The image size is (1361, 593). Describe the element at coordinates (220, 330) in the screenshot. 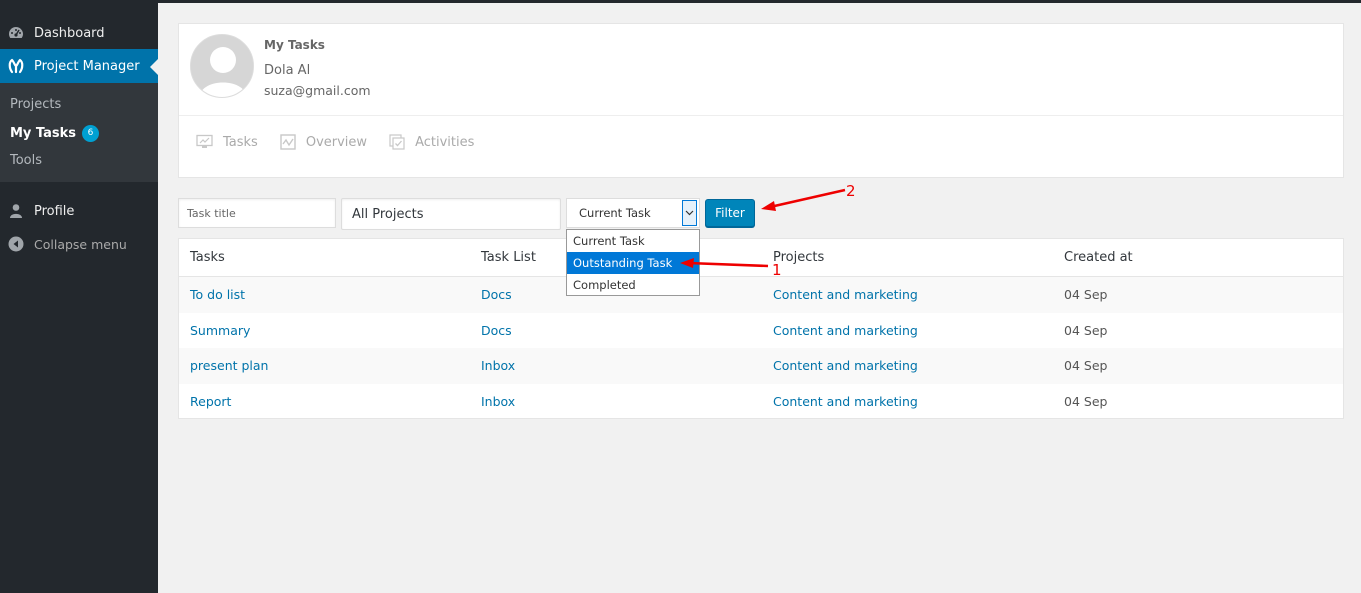

I see `task-link: Summary` at that location.